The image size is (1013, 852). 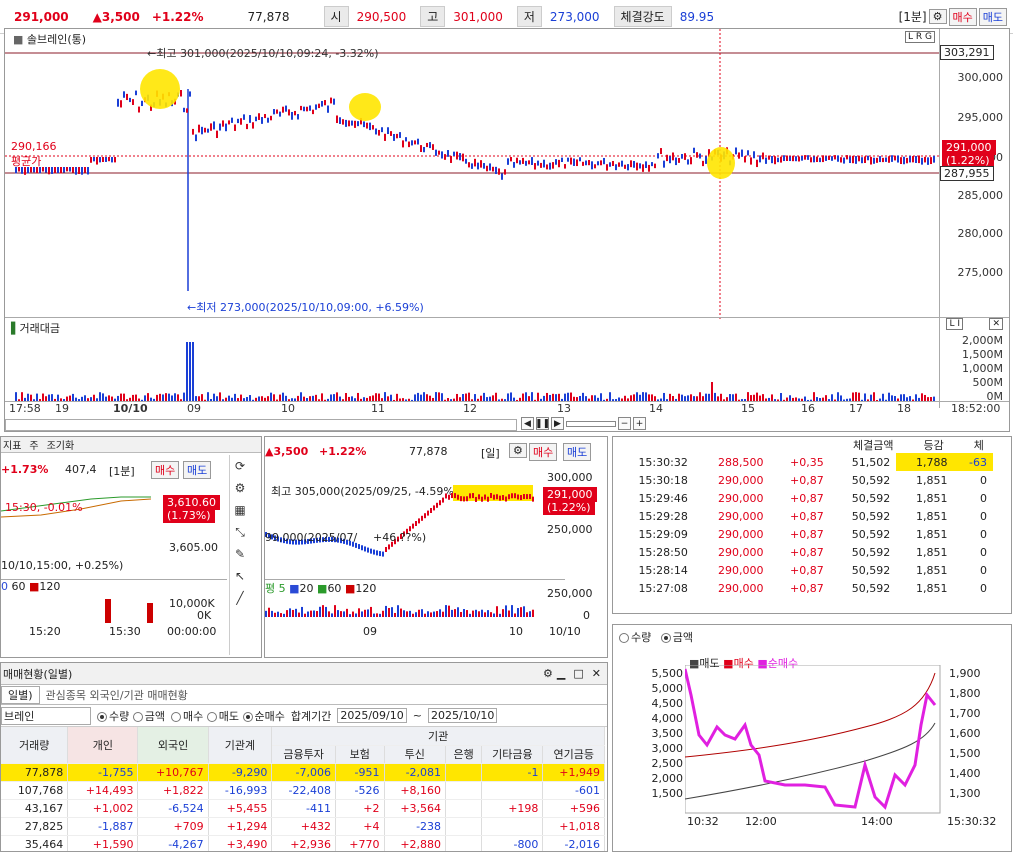 What do you see at coordinates (697, 16) in the screenshot?
I see `strength-value: 89.95` at bounding box center [697, 16].